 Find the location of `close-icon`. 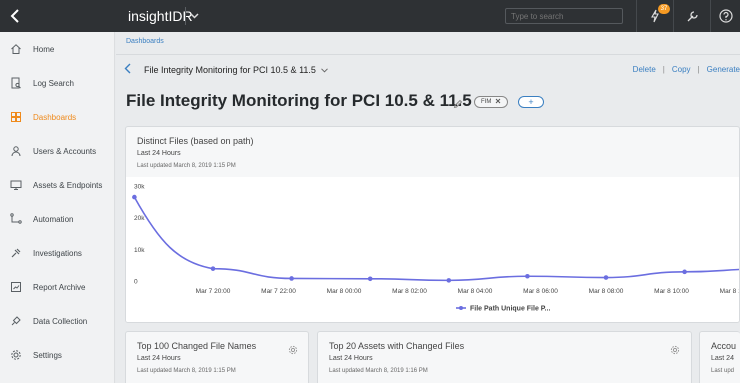

close-icon is located at coordinates (498, 102).